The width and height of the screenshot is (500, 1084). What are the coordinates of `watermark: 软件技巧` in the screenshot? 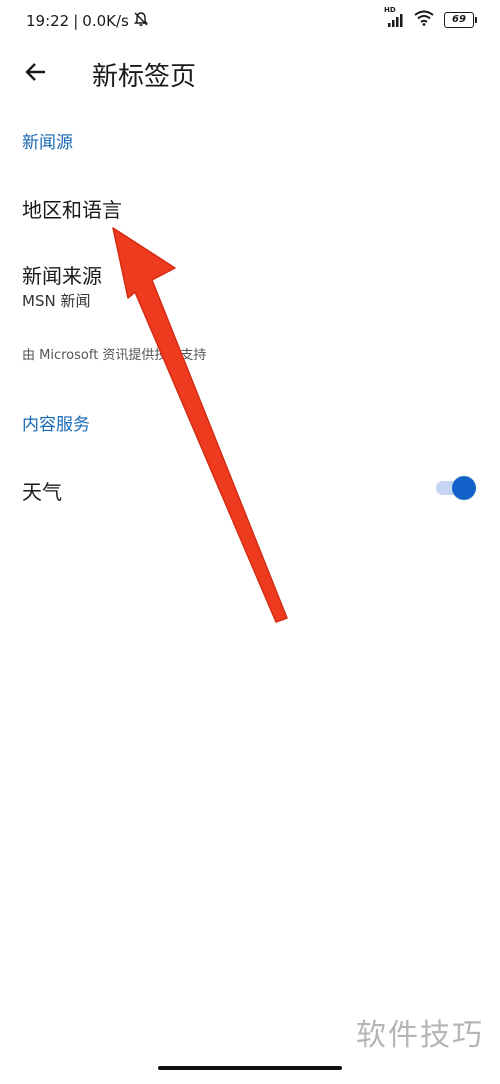 It's located at (420, 1035).